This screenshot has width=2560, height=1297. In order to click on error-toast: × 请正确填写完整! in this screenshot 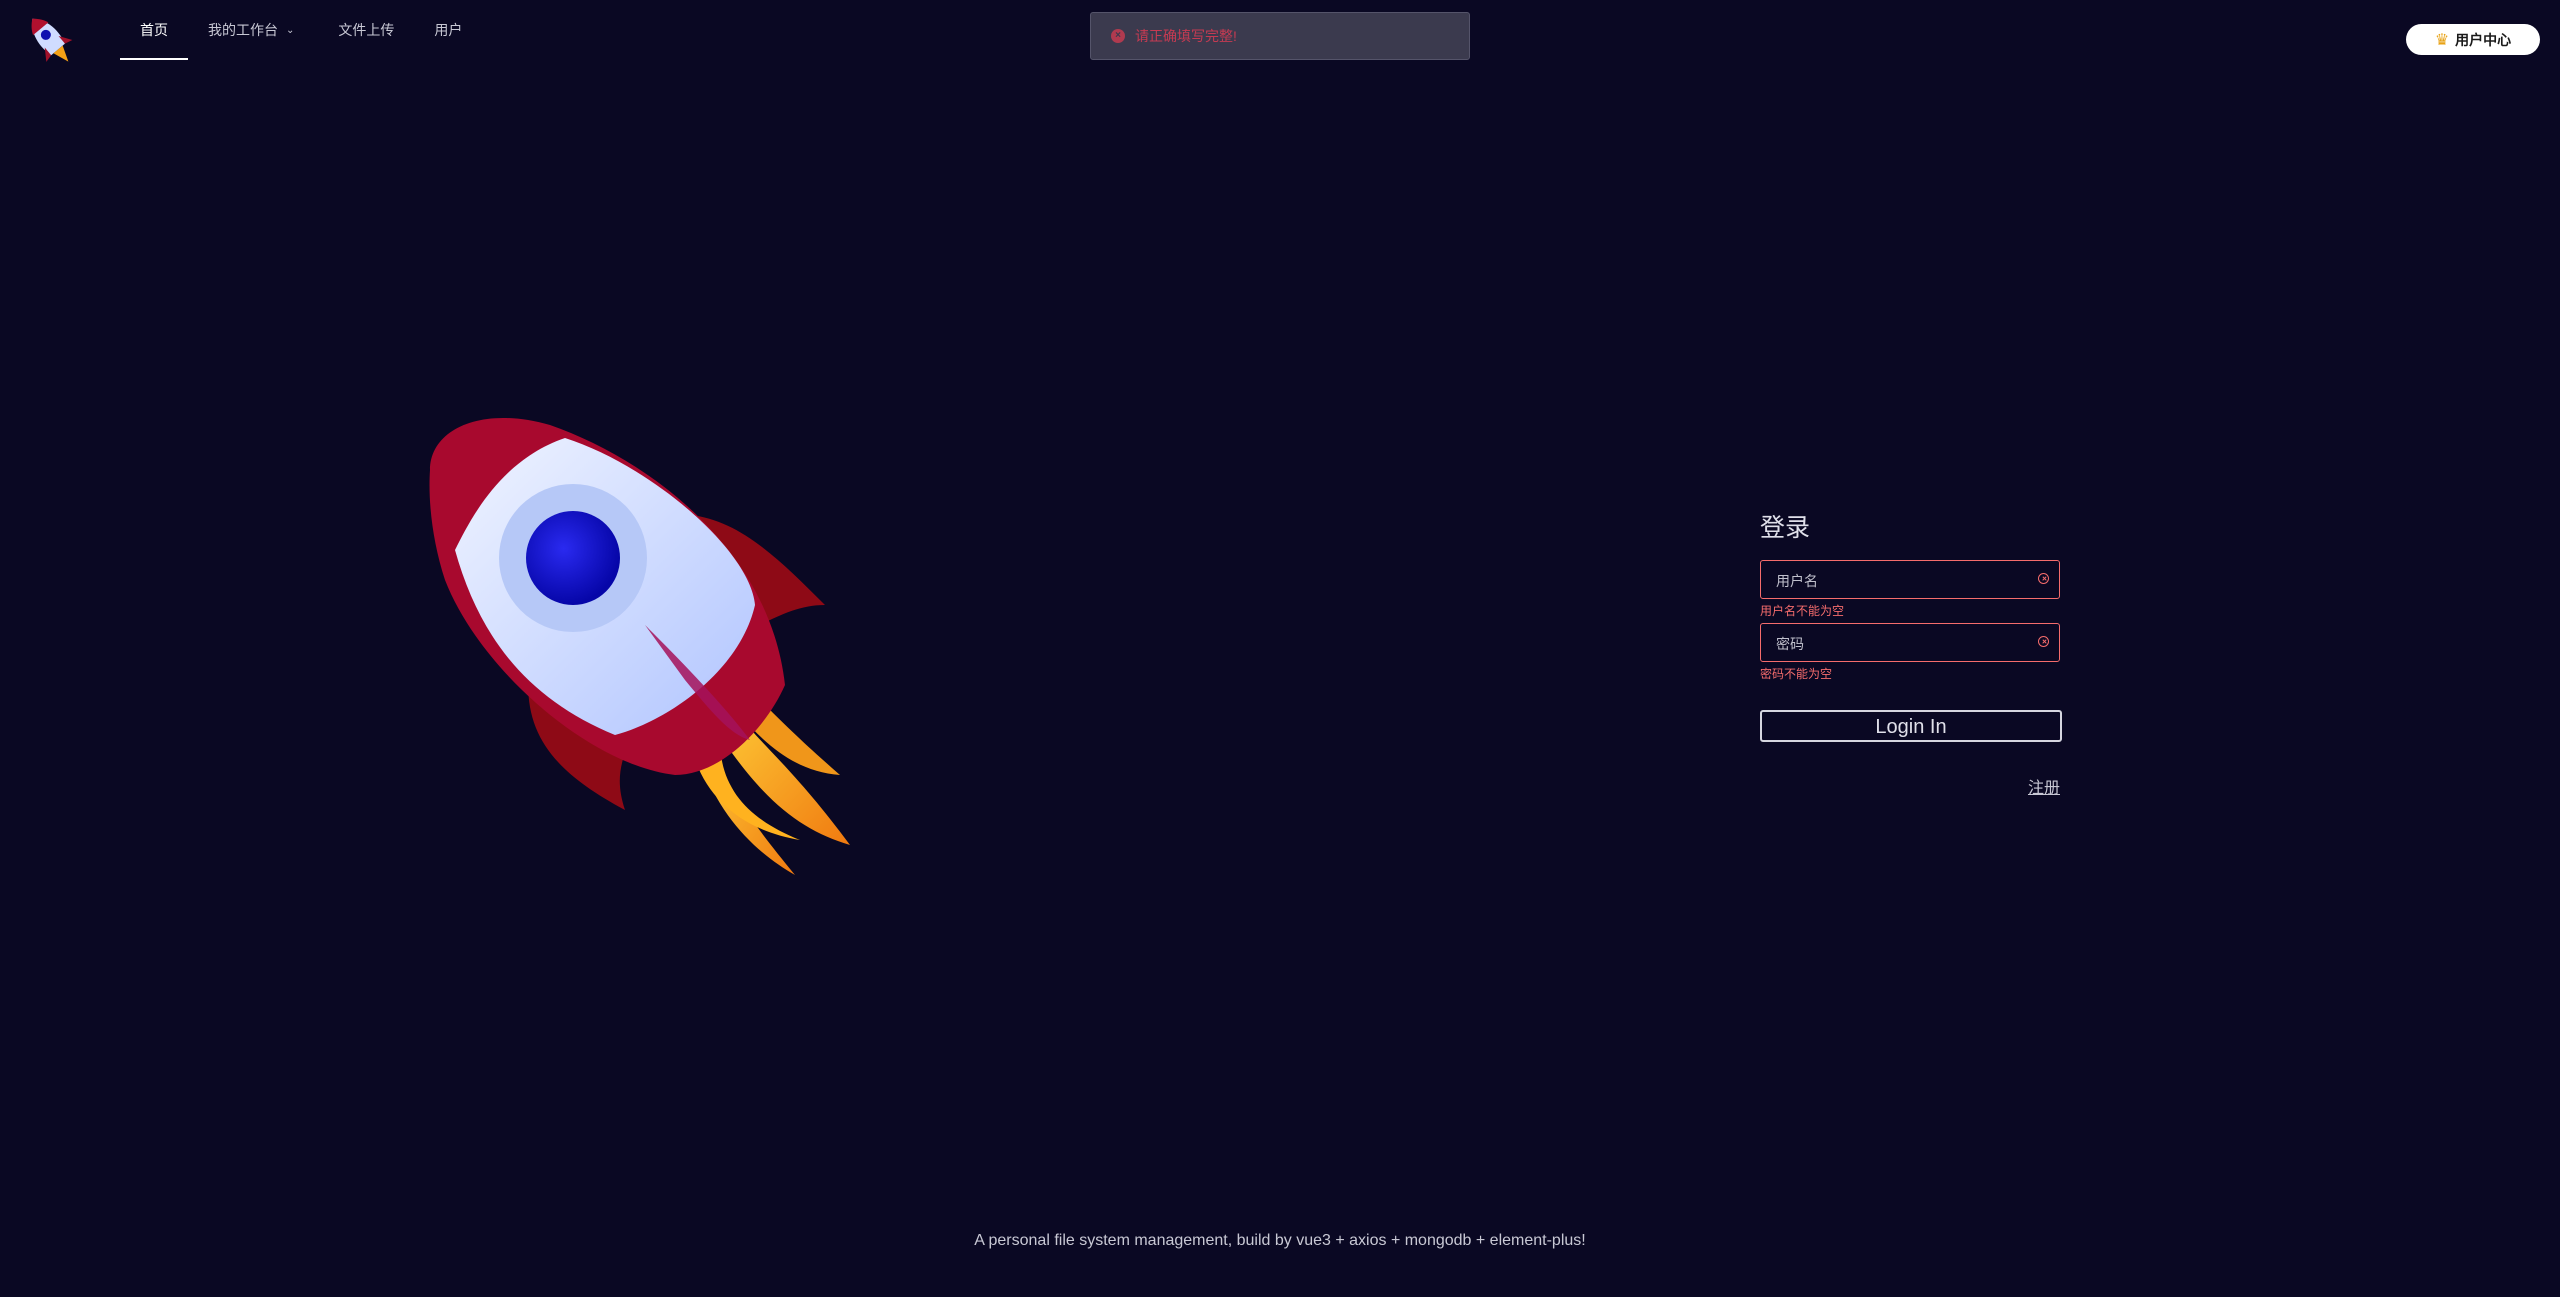, I will do `click(1280, 36)`.